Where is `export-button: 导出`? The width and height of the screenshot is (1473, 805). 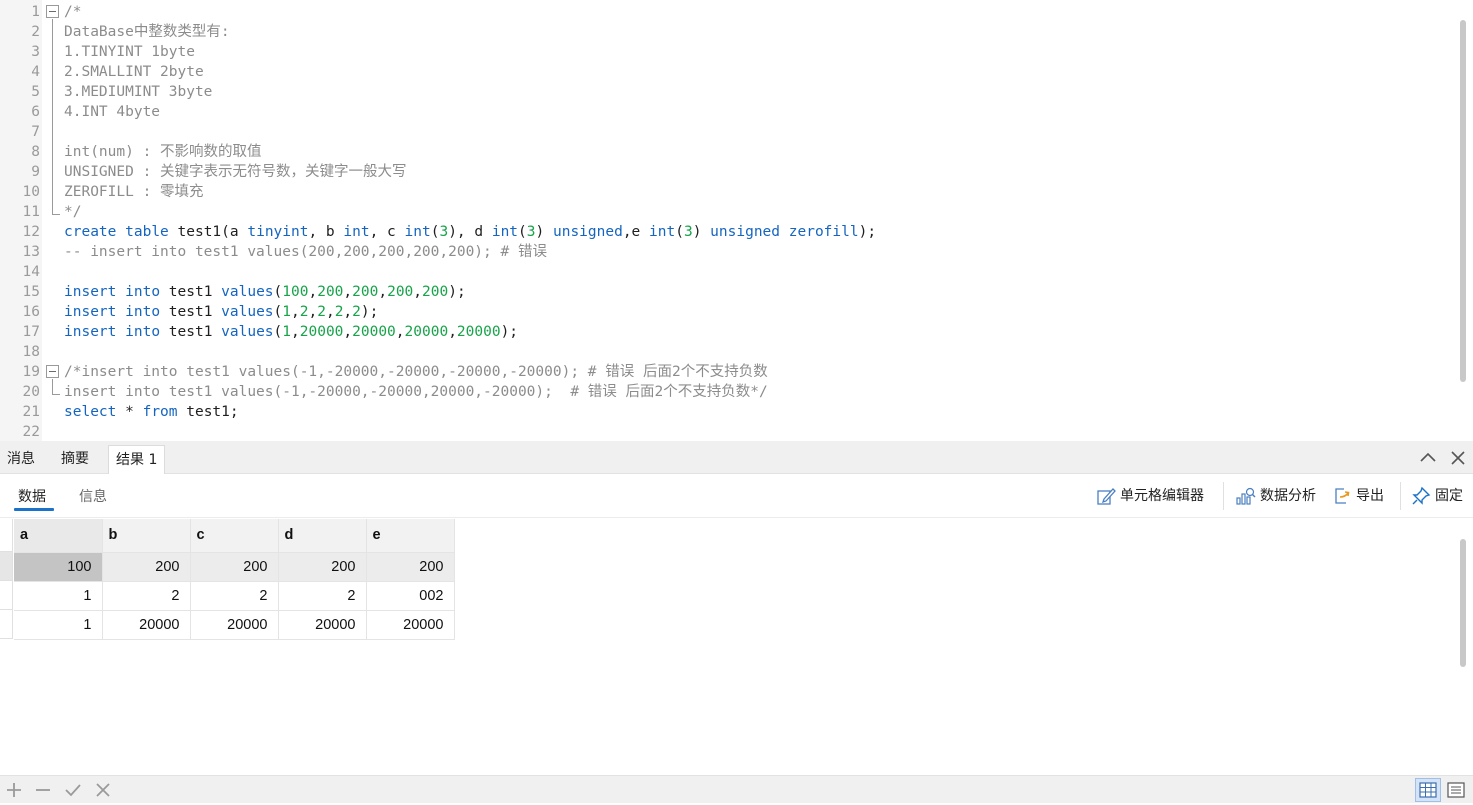
export-button: 导出 is located at coordinates (1358, 496).